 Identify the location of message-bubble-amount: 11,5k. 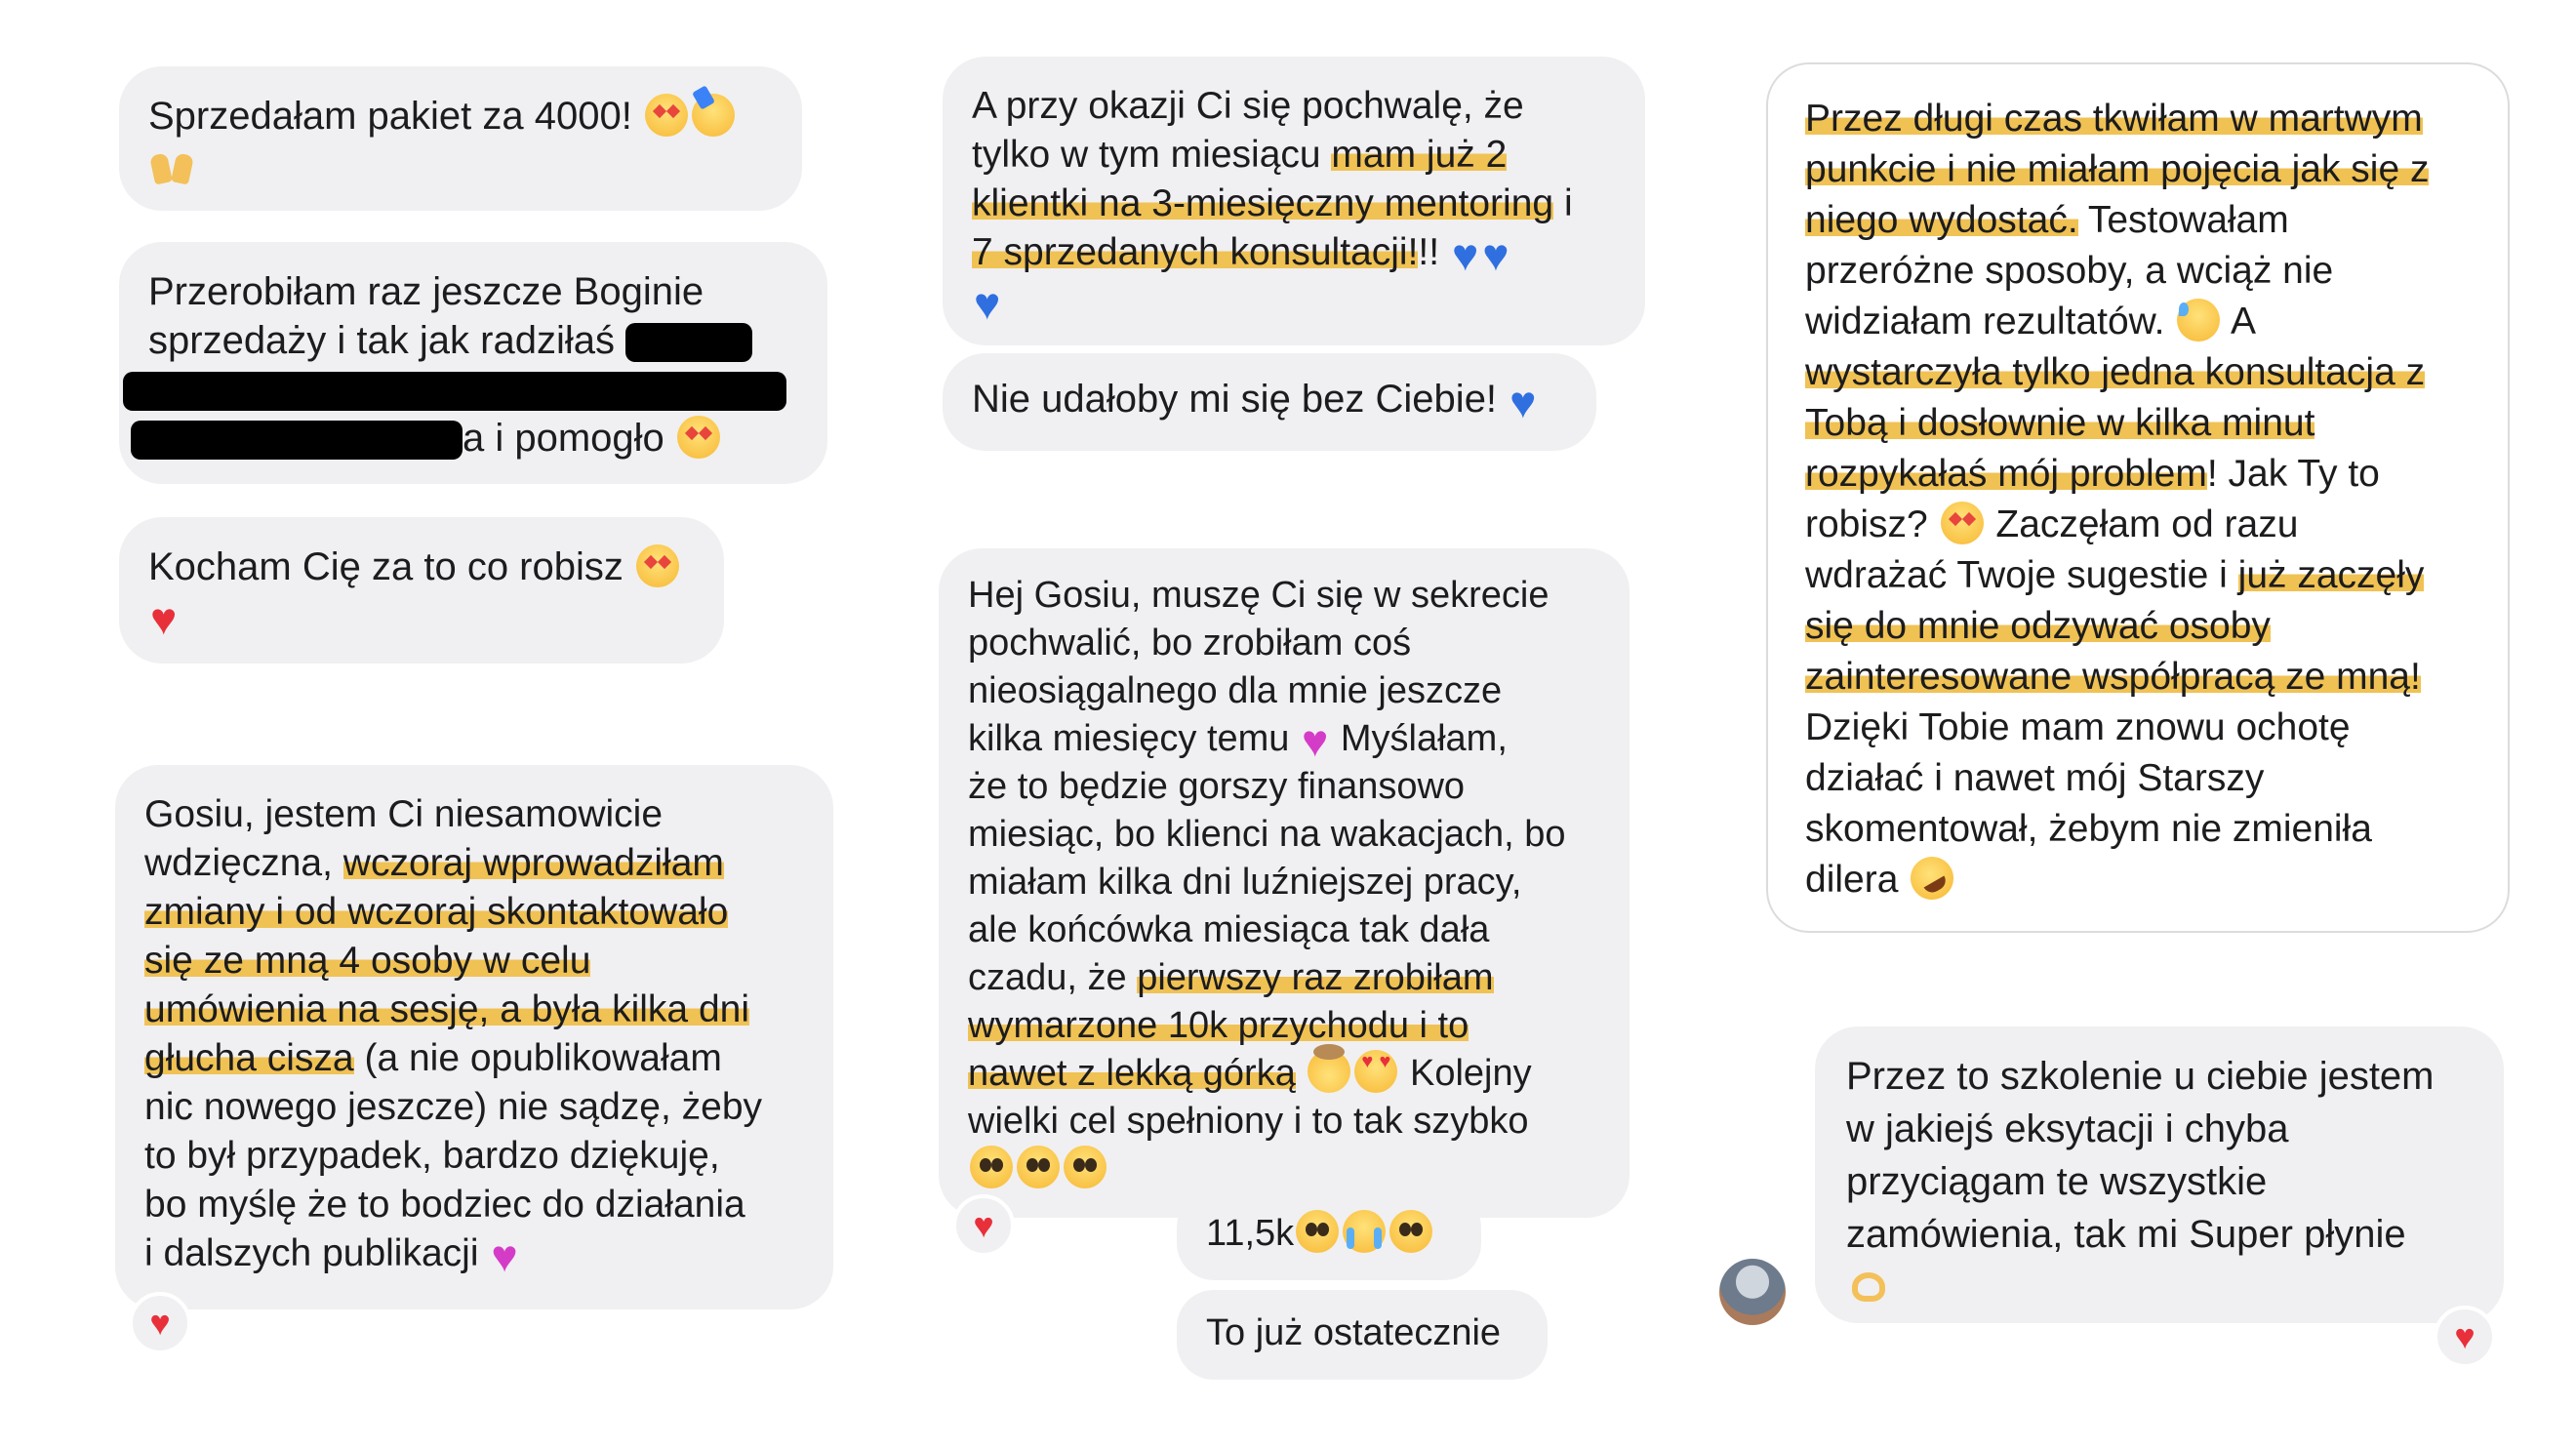
(1329, 1235).